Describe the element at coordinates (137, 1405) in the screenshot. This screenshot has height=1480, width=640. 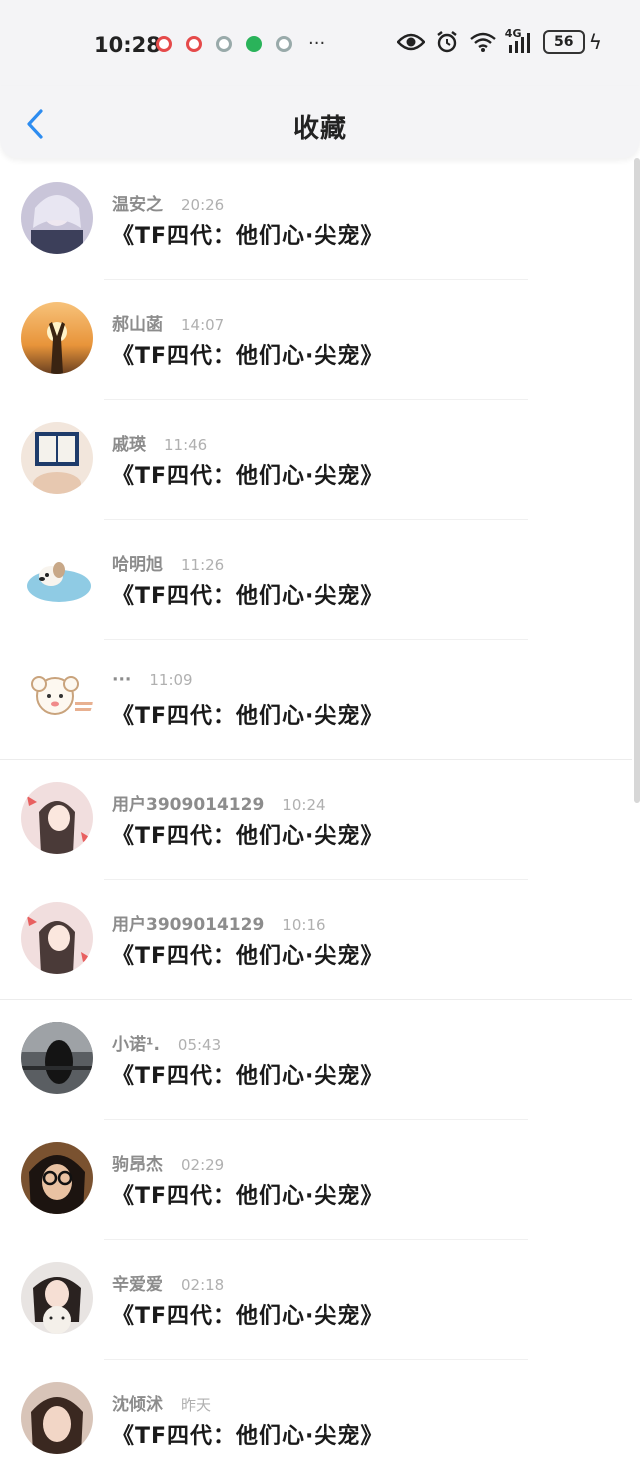
I see `user-name: 沈倾沭` at that location.